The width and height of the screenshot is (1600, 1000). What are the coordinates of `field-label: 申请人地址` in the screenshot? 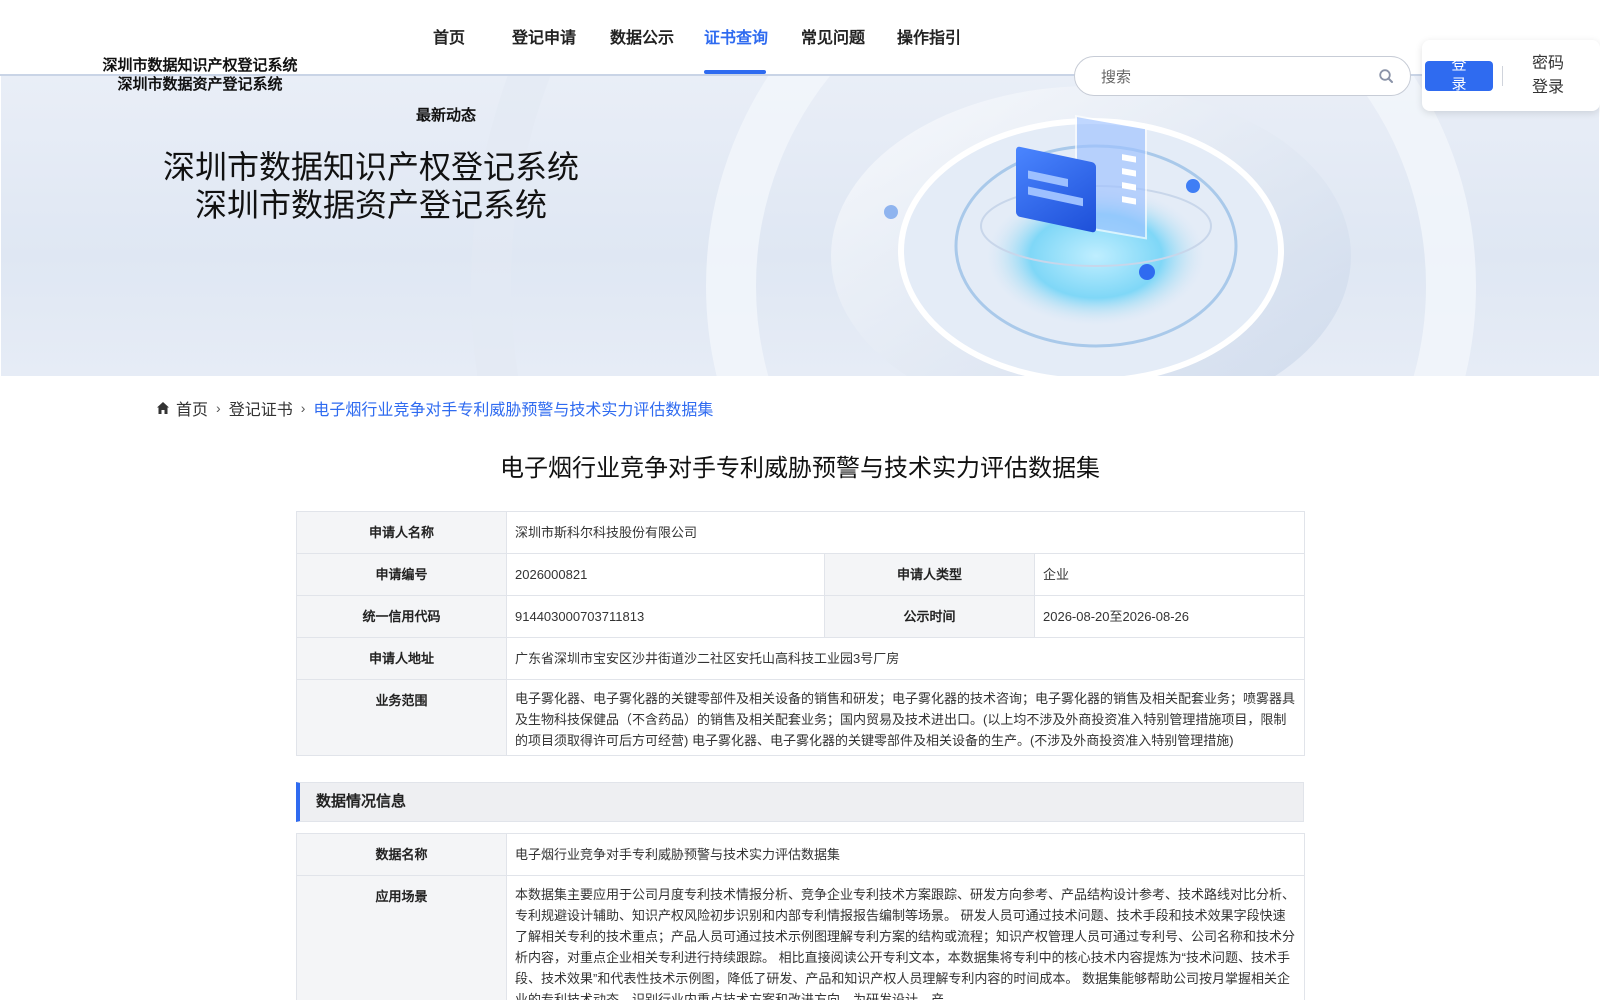 It's located at (401, 658).